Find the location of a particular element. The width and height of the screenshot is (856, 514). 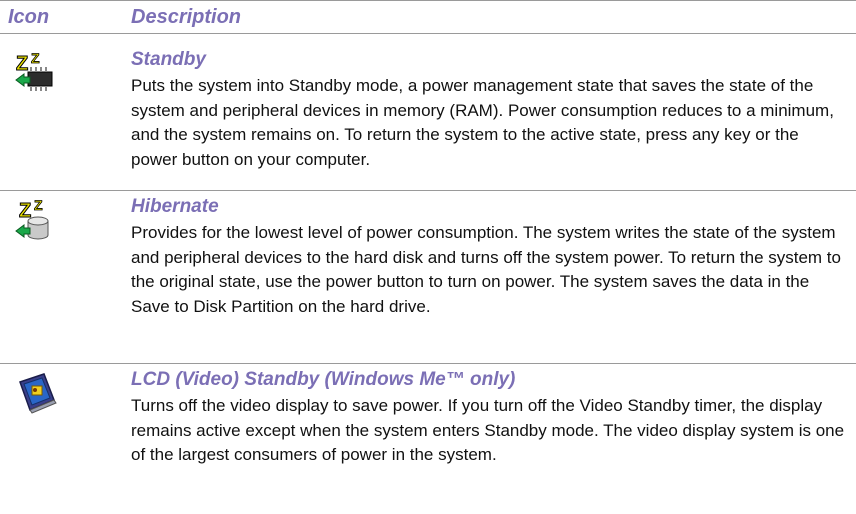

header-rule is located at coordinates (428, 33).